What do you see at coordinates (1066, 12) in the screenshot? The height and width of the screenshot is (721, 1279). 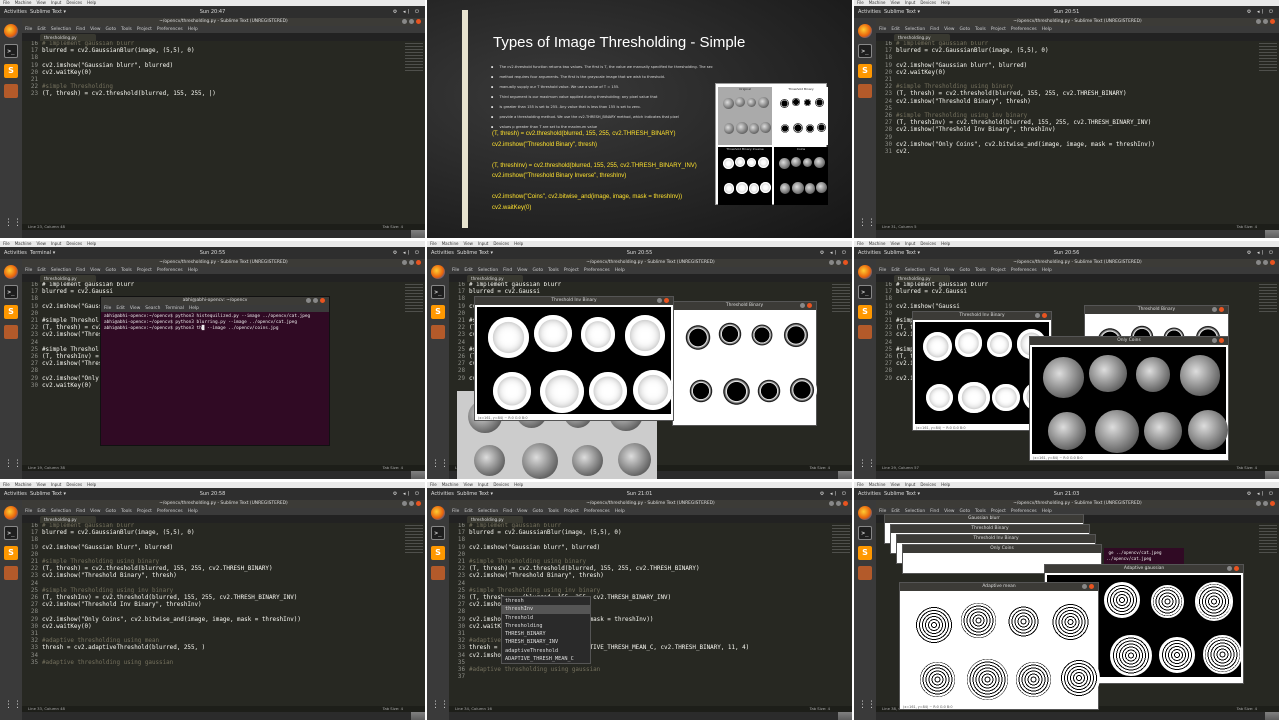 I see `clock: Sun 20:51` at bounding box center [1066, 12].